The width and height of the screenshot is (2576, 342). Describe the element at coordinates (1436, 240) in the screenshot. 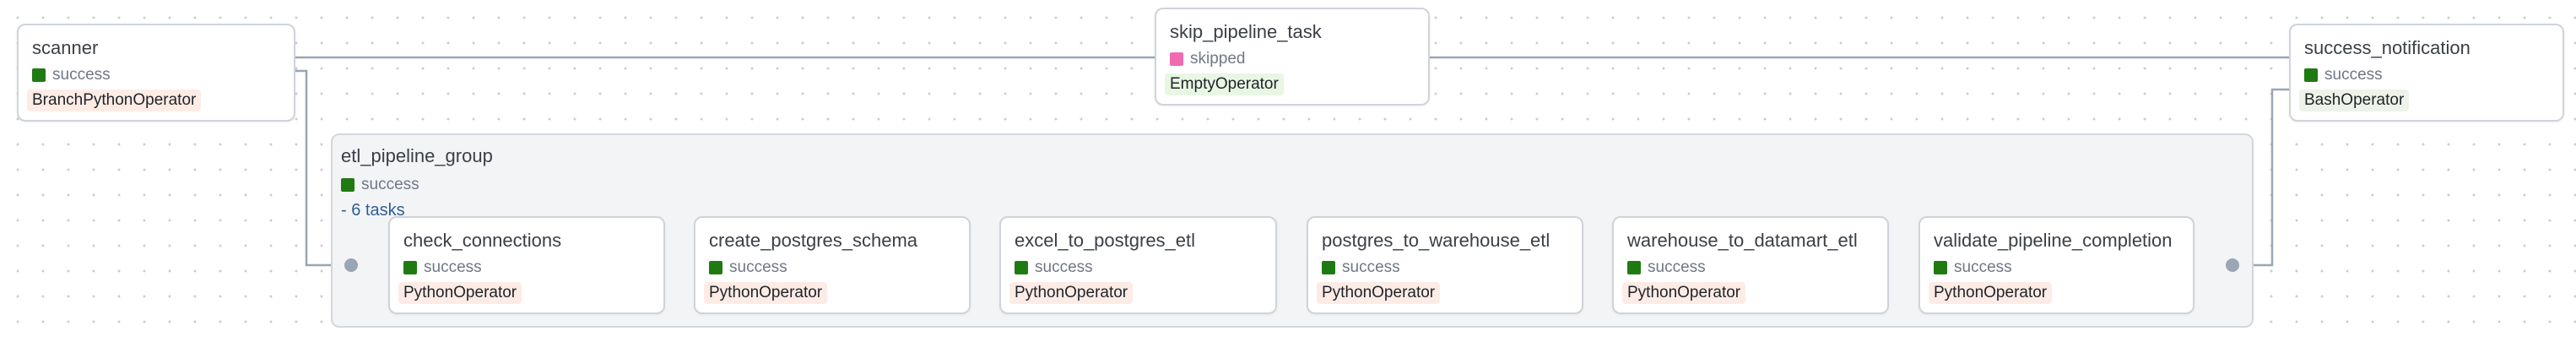

I see `task-title: postgres_to_warehouse_etl` at that location.